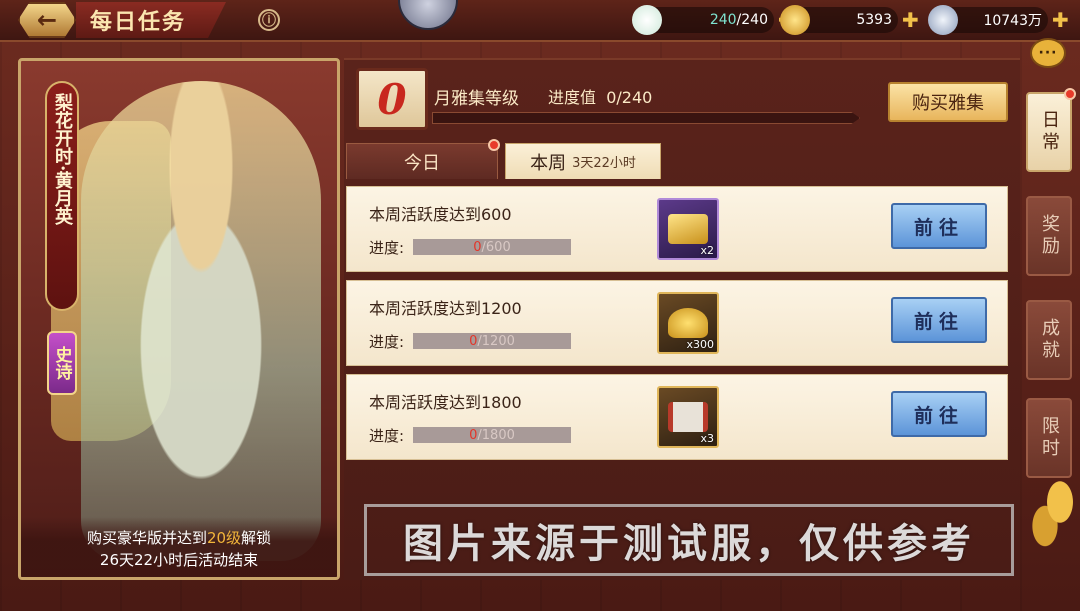 The height and width of the screenshot is (611, 1080). I want to click on level-progress-bar, so click(646, 118).